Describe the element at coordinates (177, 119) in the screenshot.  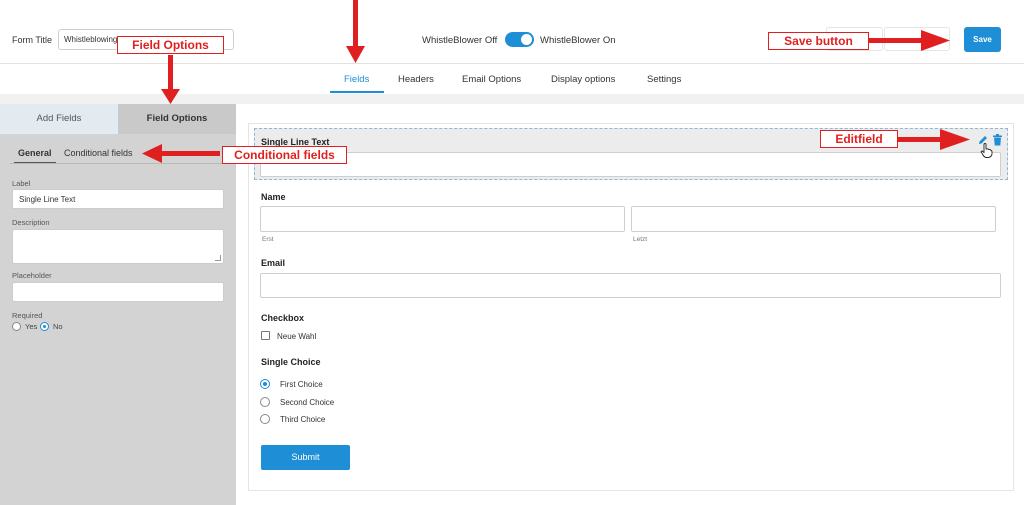
I see `tab-field-options: Field Options` at that location.